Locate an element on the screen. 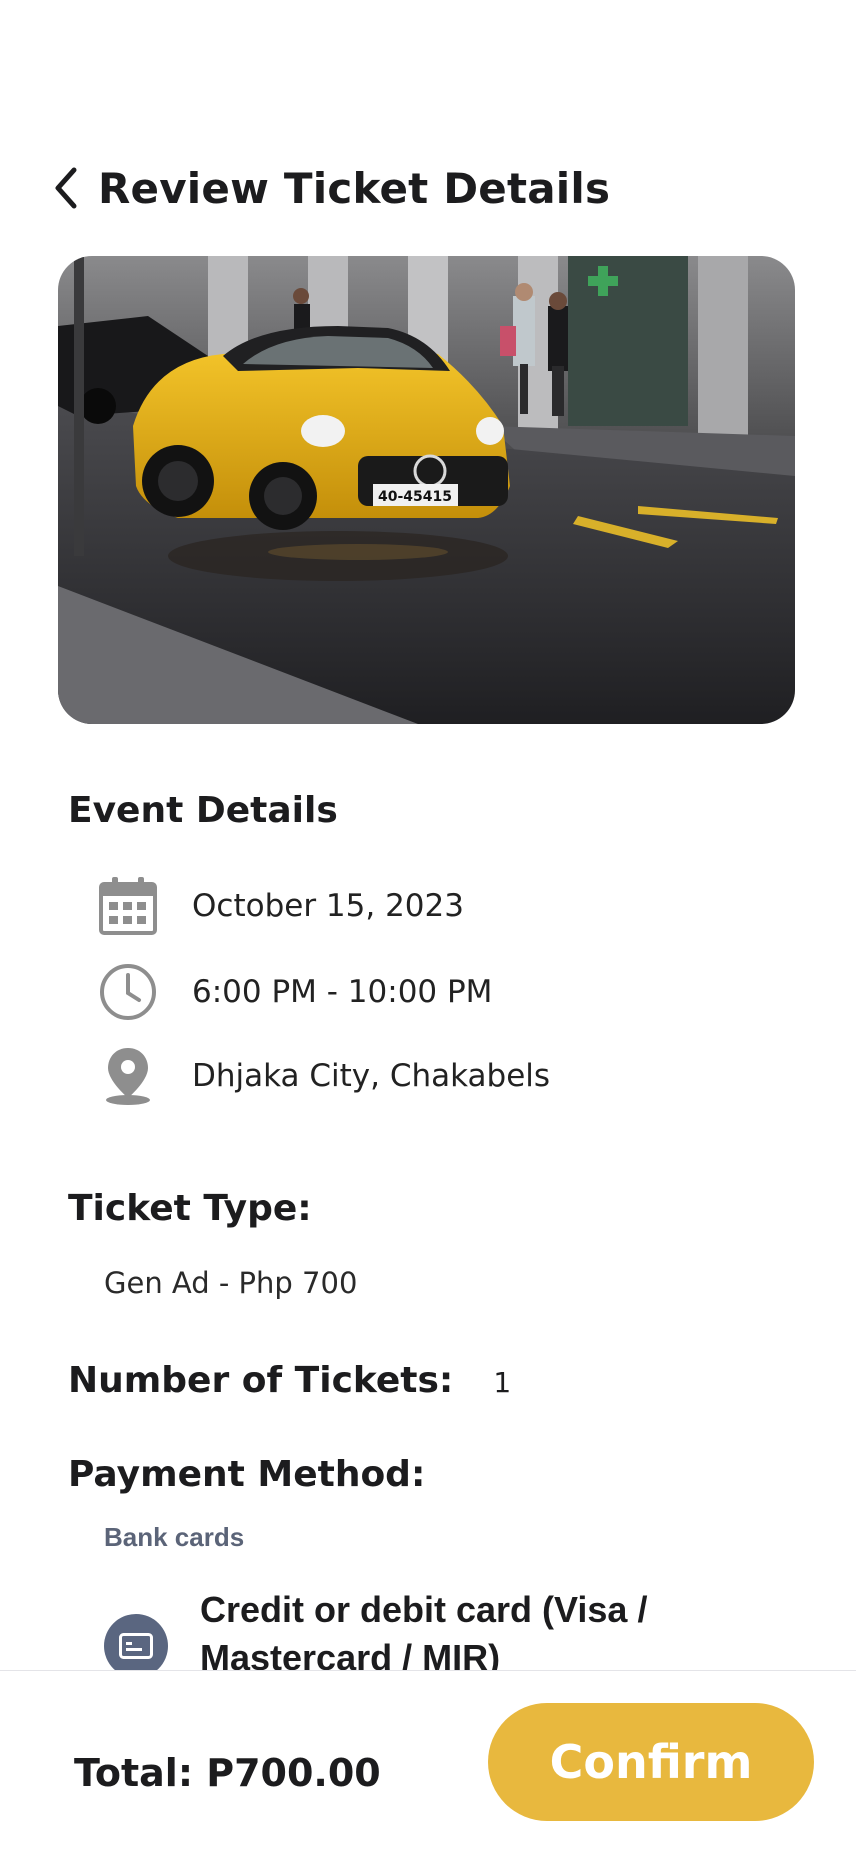 This screenshot has height=1853, width=856. event-date-row: October 15, 2023 is located at coordinates (280, 906).